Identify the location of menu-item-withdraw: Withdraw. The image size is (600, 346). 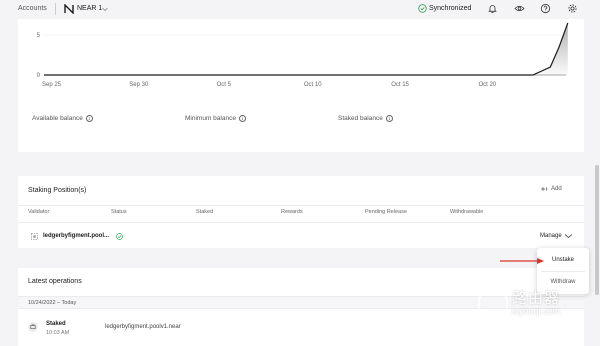
(563, 282).